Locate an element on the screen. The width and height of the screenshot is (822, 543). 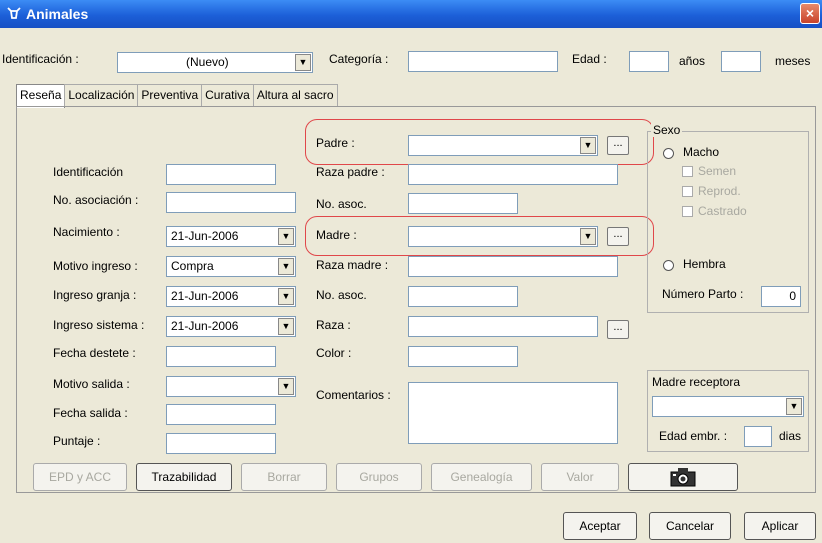
motivo-ingreso-label: Motivo ingreso : is located at coordinates (95, 266).